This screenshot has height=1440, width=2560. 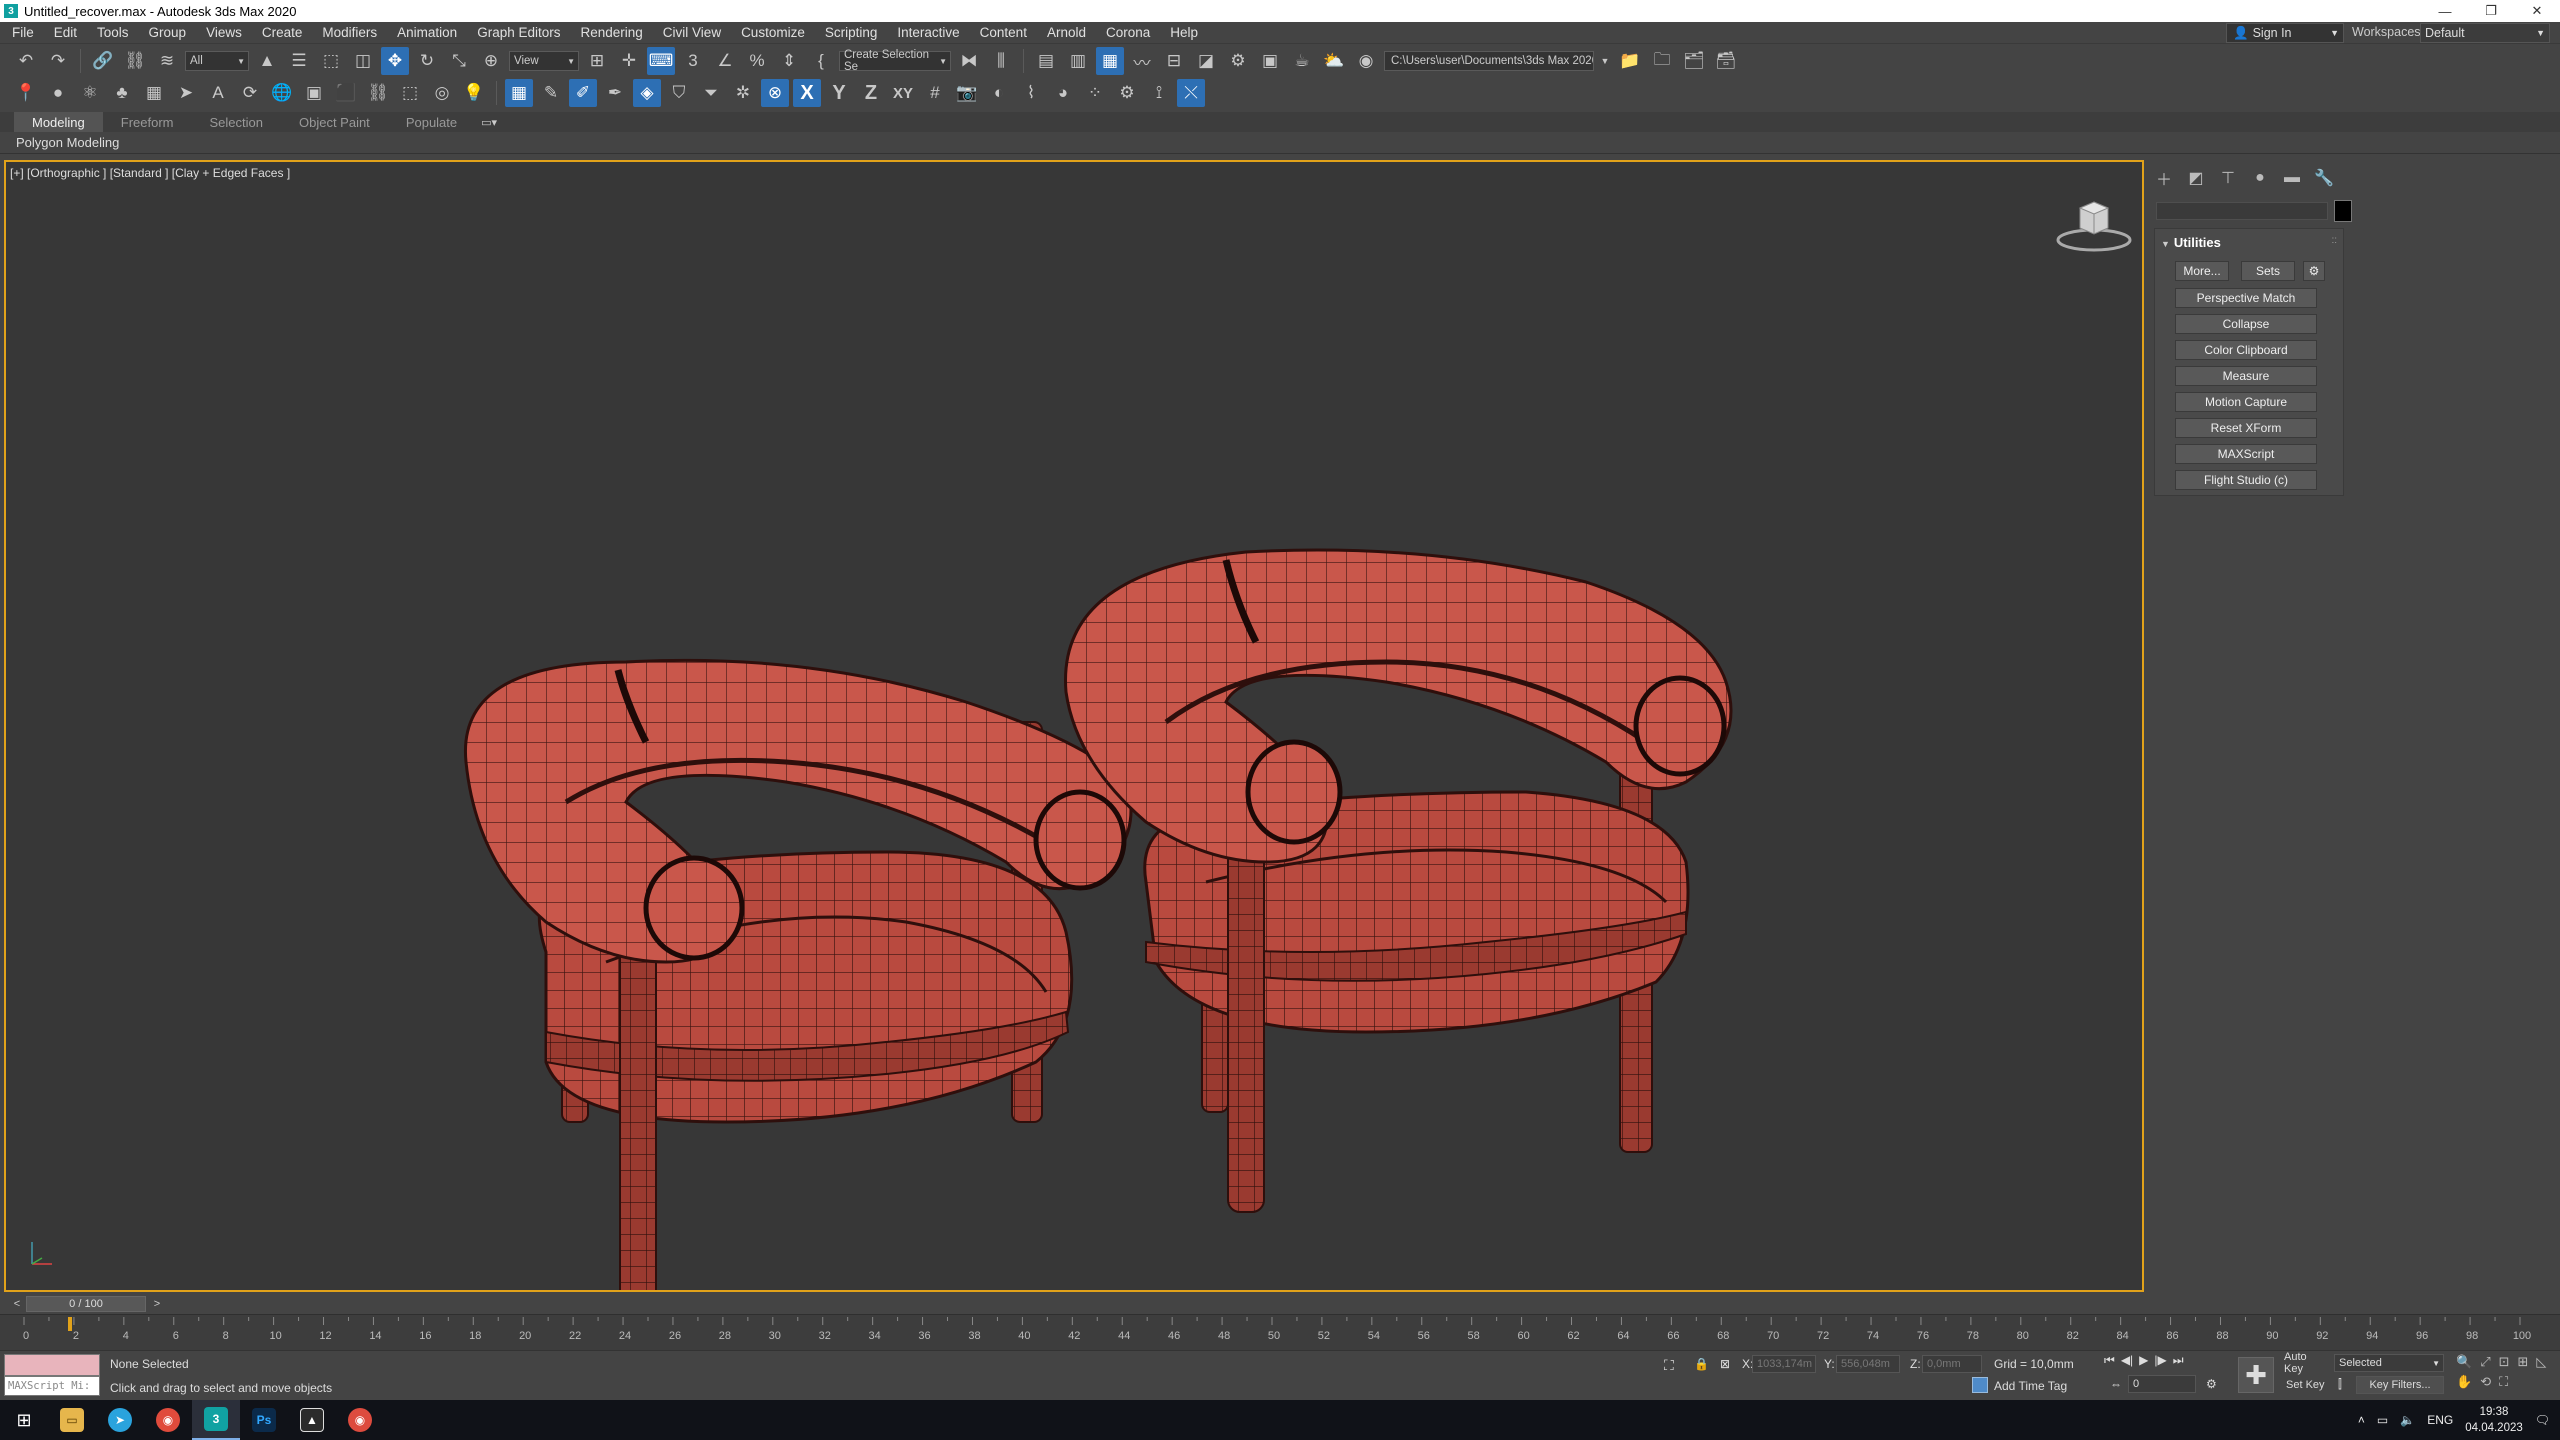 I want to click on isolate-selection-icon: ⛶, so click(x=1669, y=1365).